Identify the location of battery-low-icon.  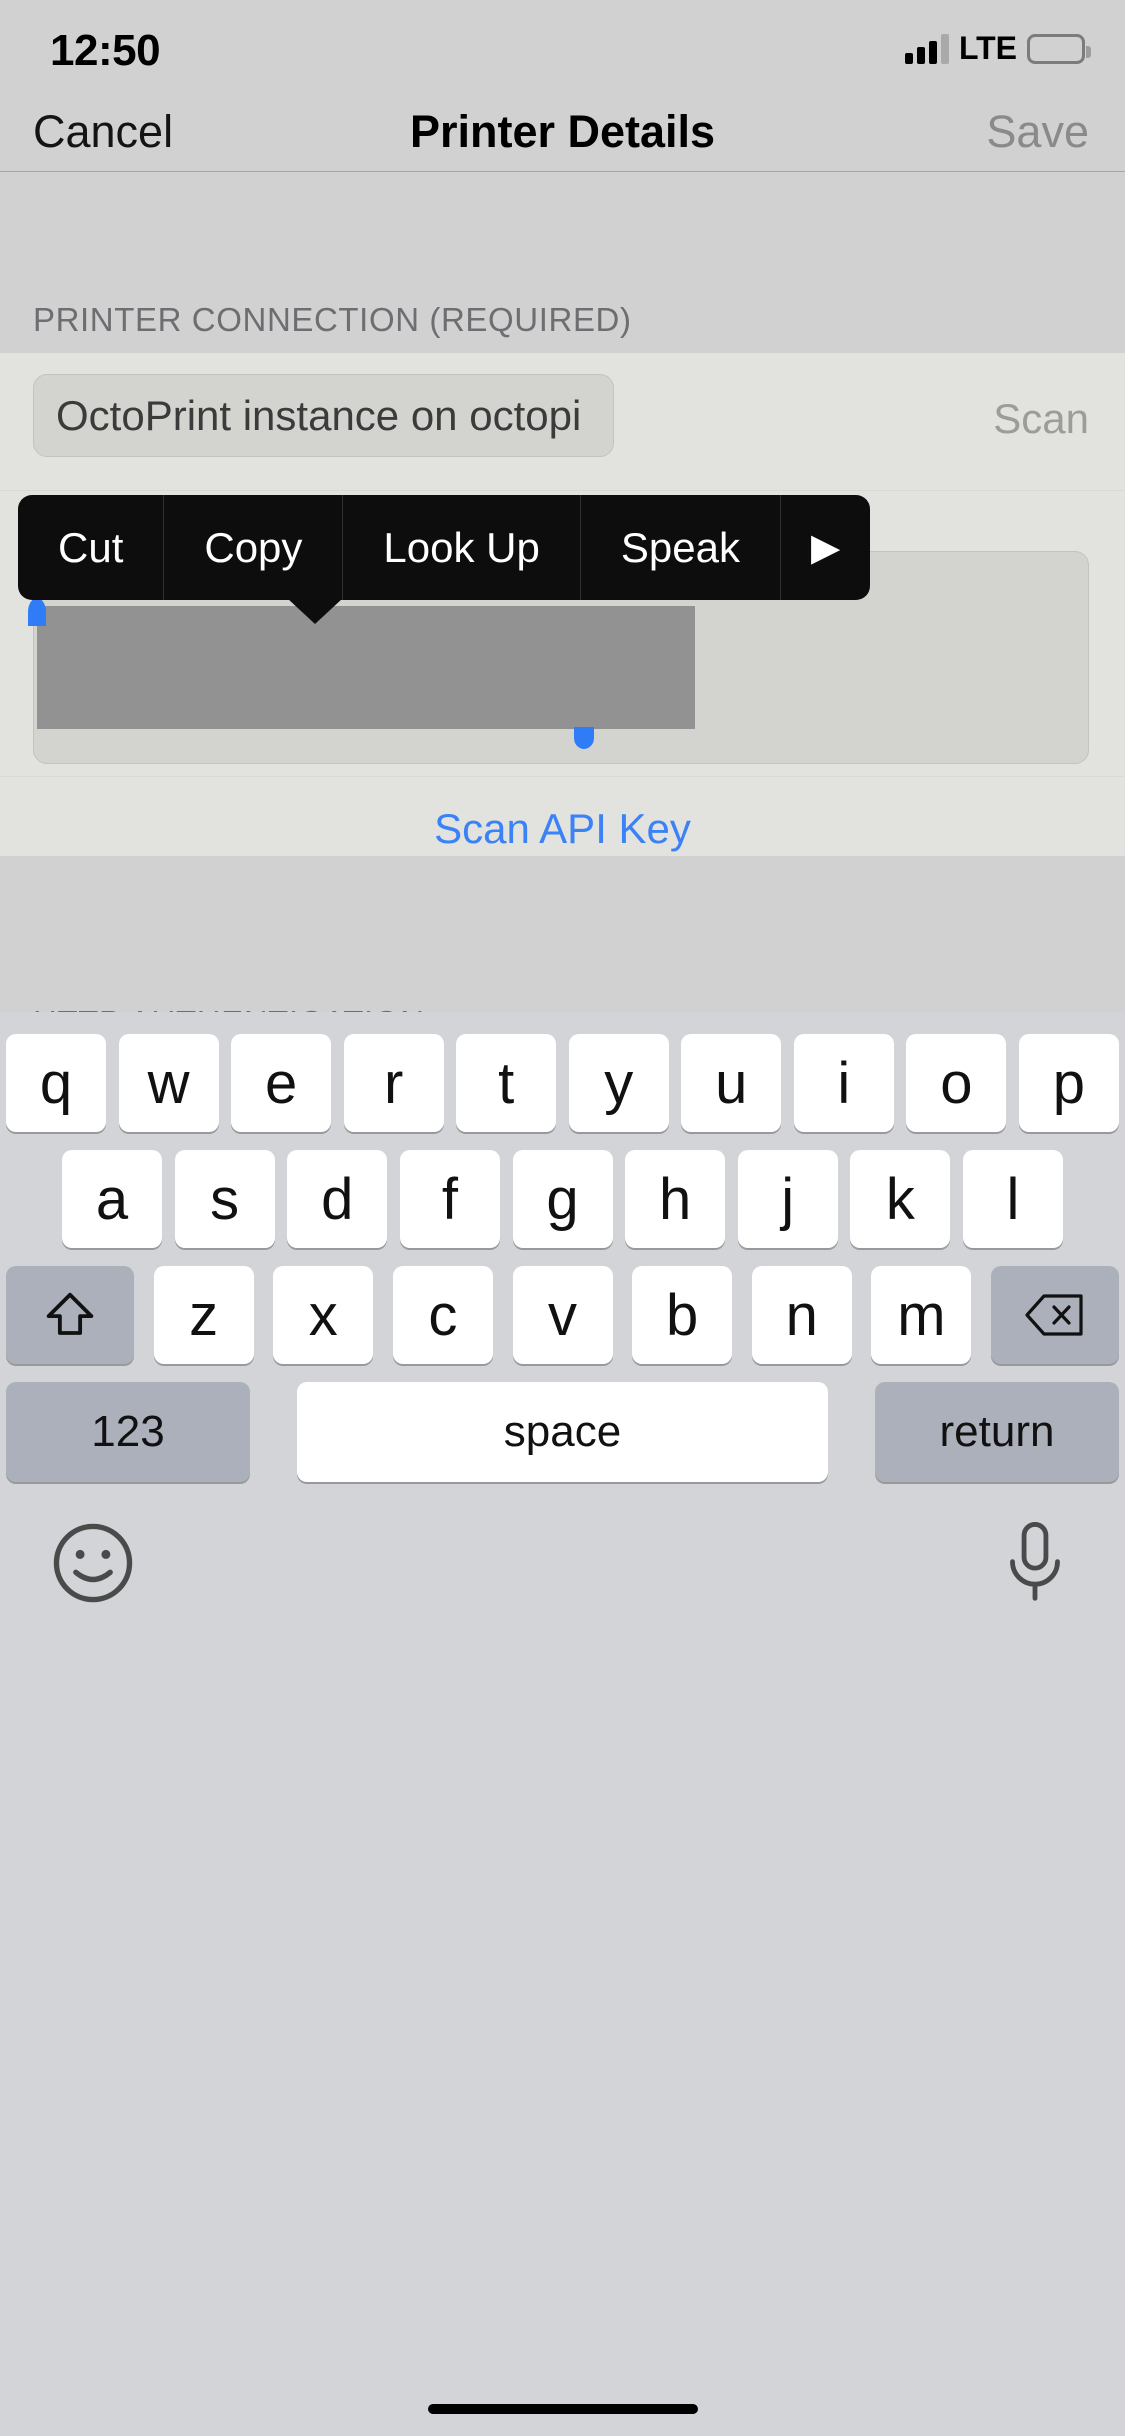
(1059, 48).